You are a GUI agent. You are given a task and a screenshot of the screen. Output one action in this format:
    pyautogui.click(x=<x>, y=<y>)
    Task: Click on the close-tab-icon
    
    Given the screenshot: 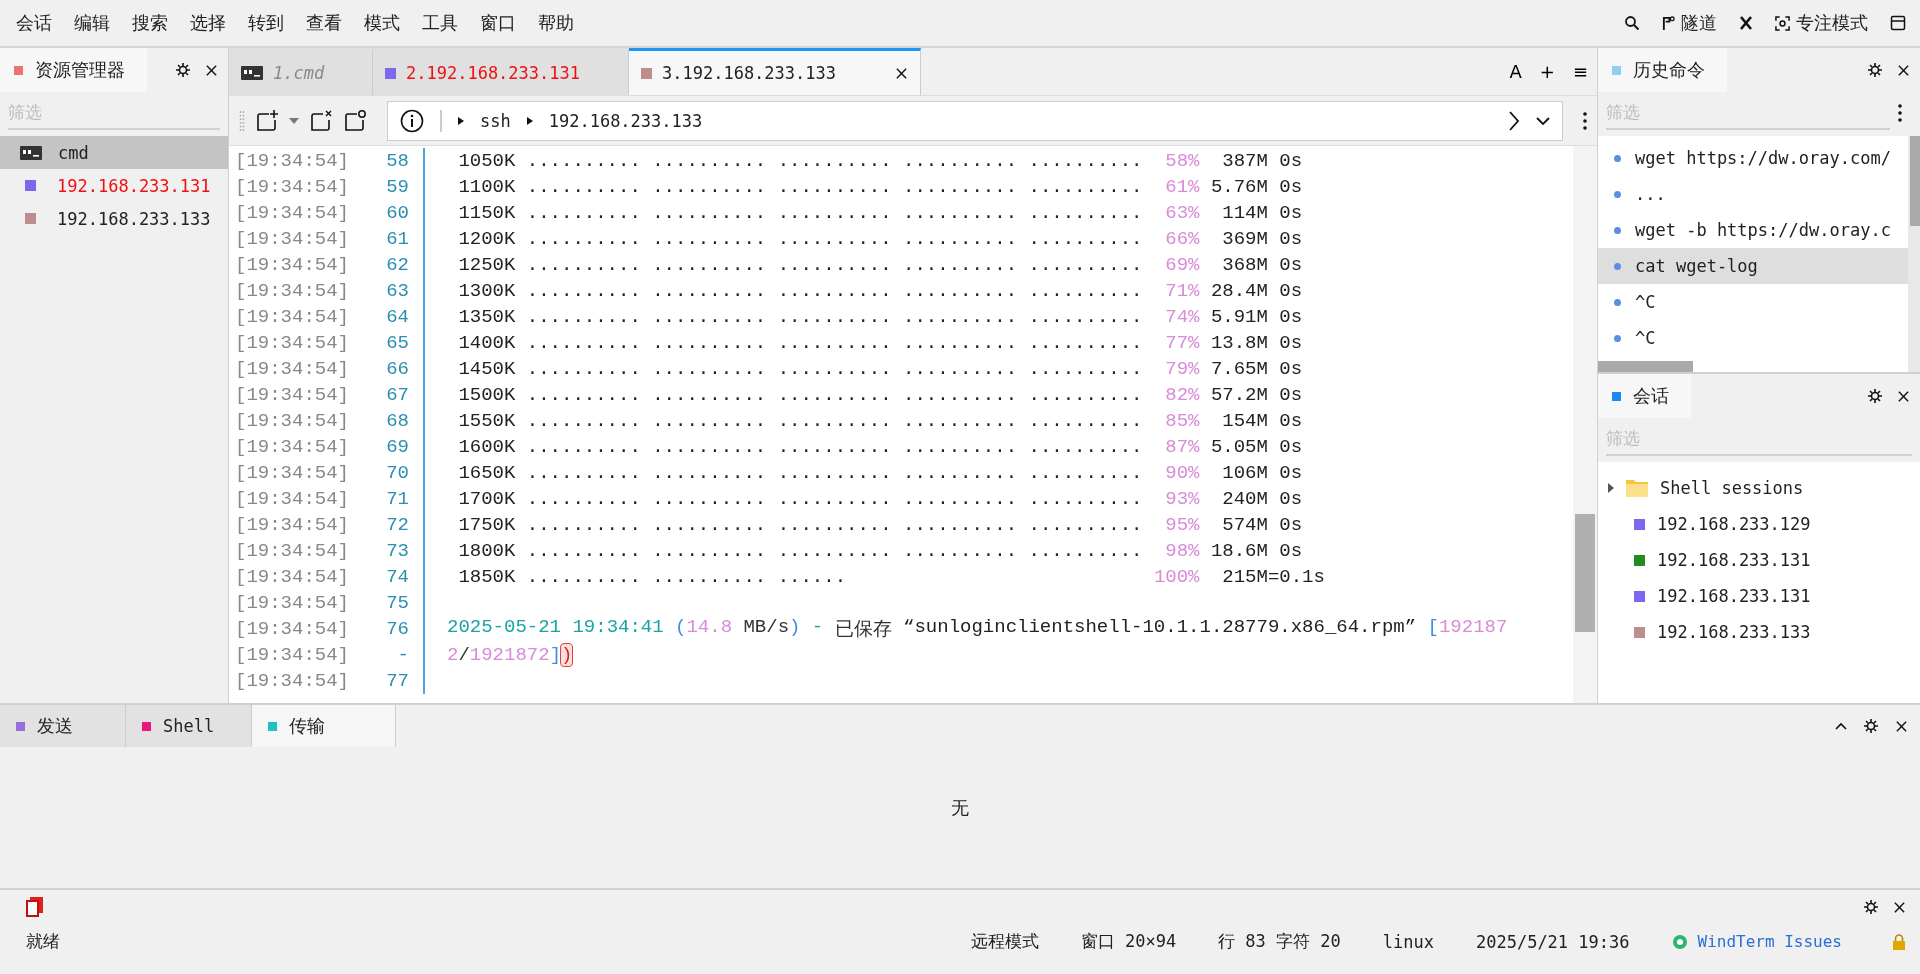 What is the action you would take?
    pyautogui.click(x=321, y=120)
    